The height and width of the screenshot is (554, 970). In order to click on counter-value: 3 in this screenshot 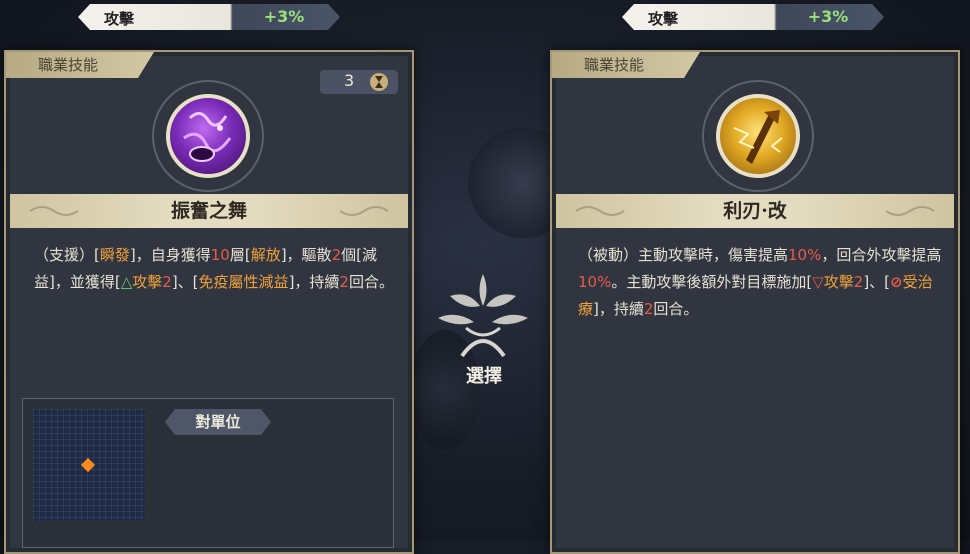, I will do `click(349, 80)`.